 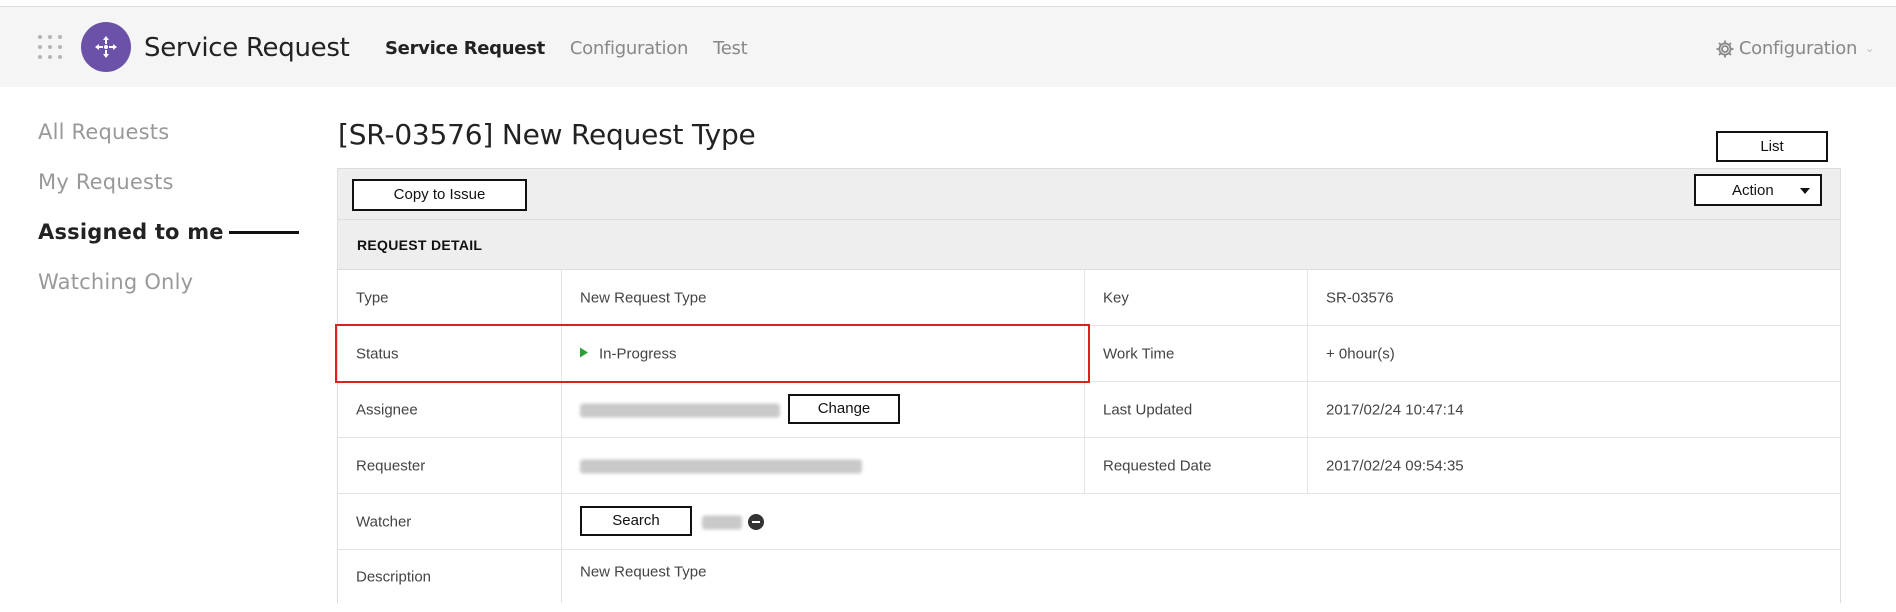 I want to click on table-row: Status In-Progress Work Time + 0hour(s), so click(x=1089, y=354).